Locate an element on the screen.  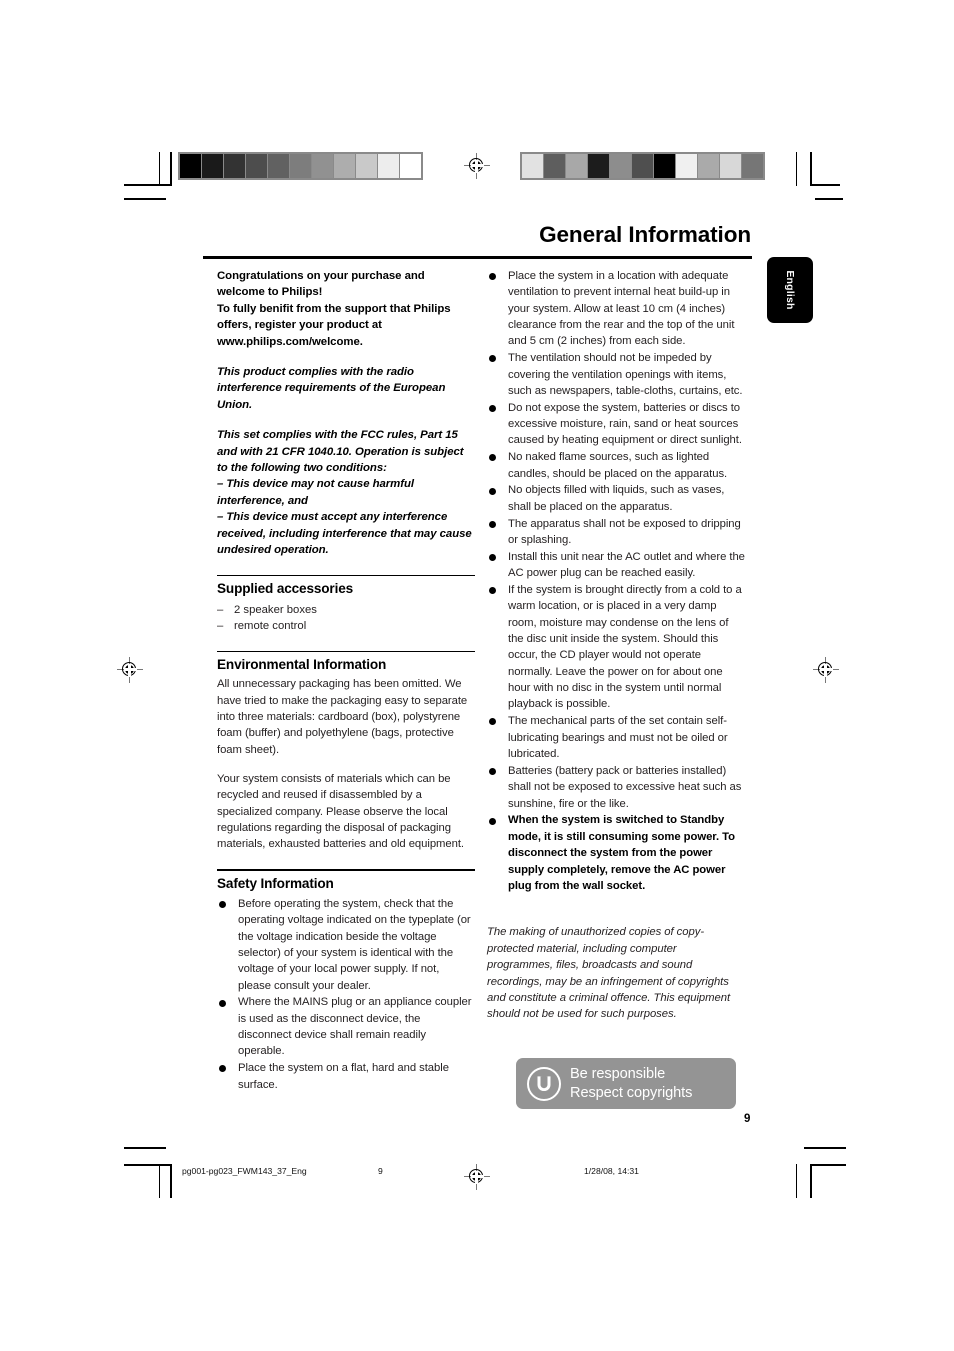
list-item-label: 2 speaker boxes is located at coordinates (275, 609).